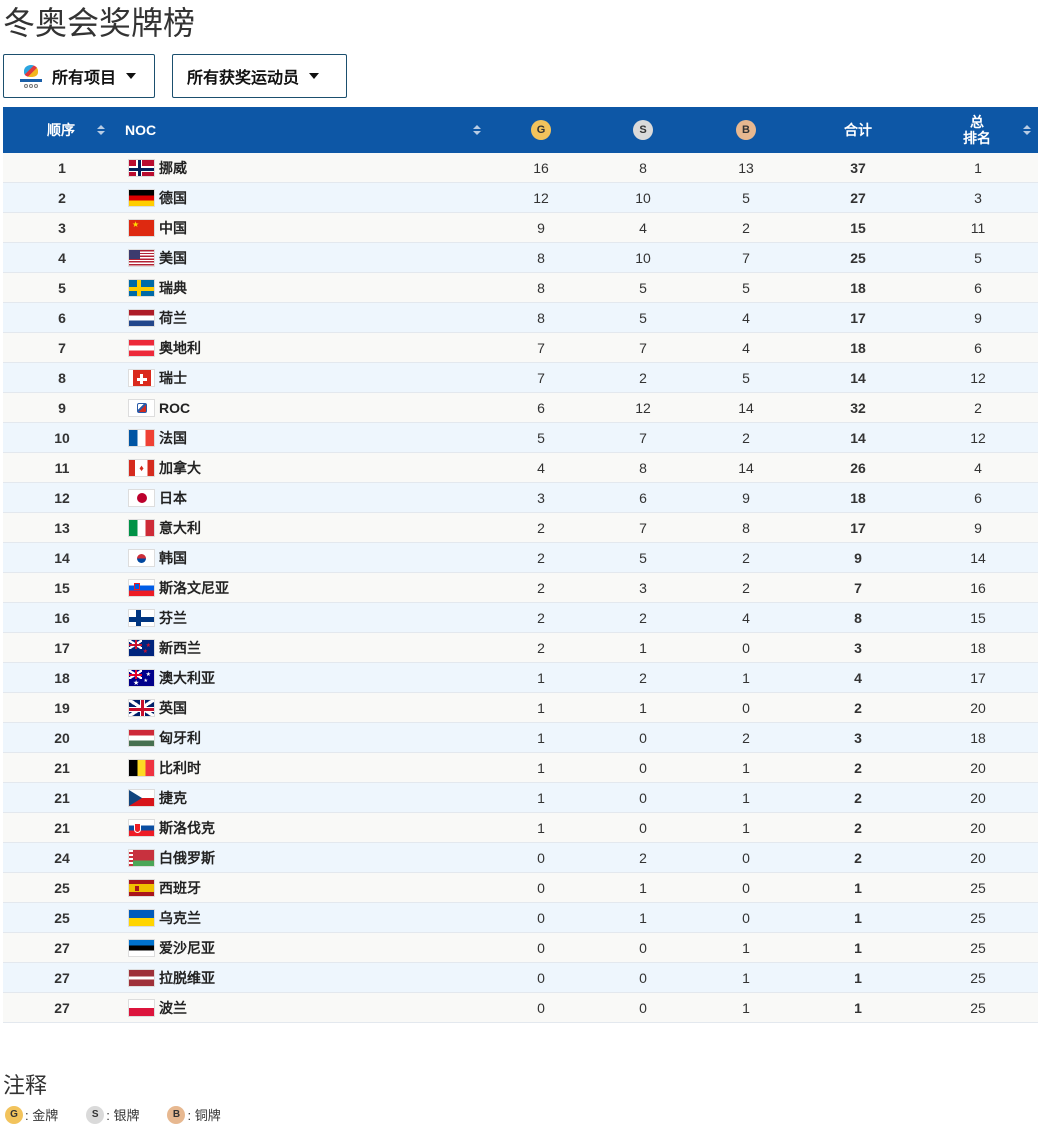 The image size is (1047, 1138). Describe the element at coordinates (157, 198) in the screenshot. I see `noc-cell: 德国` at that location.